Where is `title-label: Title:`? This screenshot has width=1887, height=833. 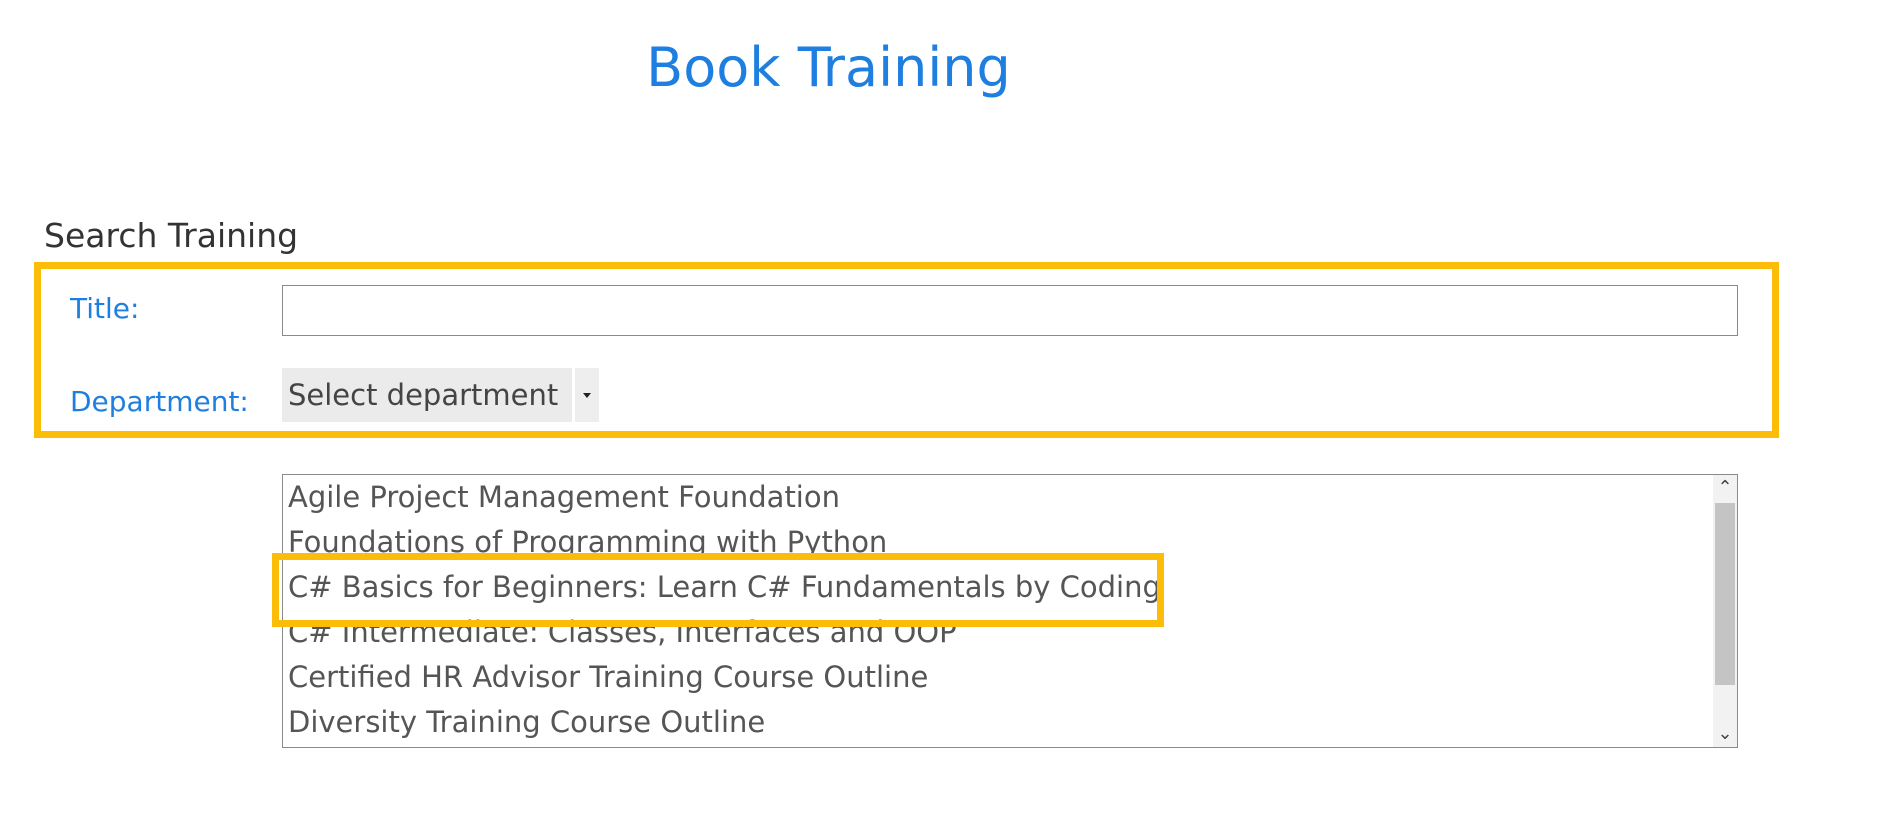
title-label: Title: is located at coordinates (105, 308).